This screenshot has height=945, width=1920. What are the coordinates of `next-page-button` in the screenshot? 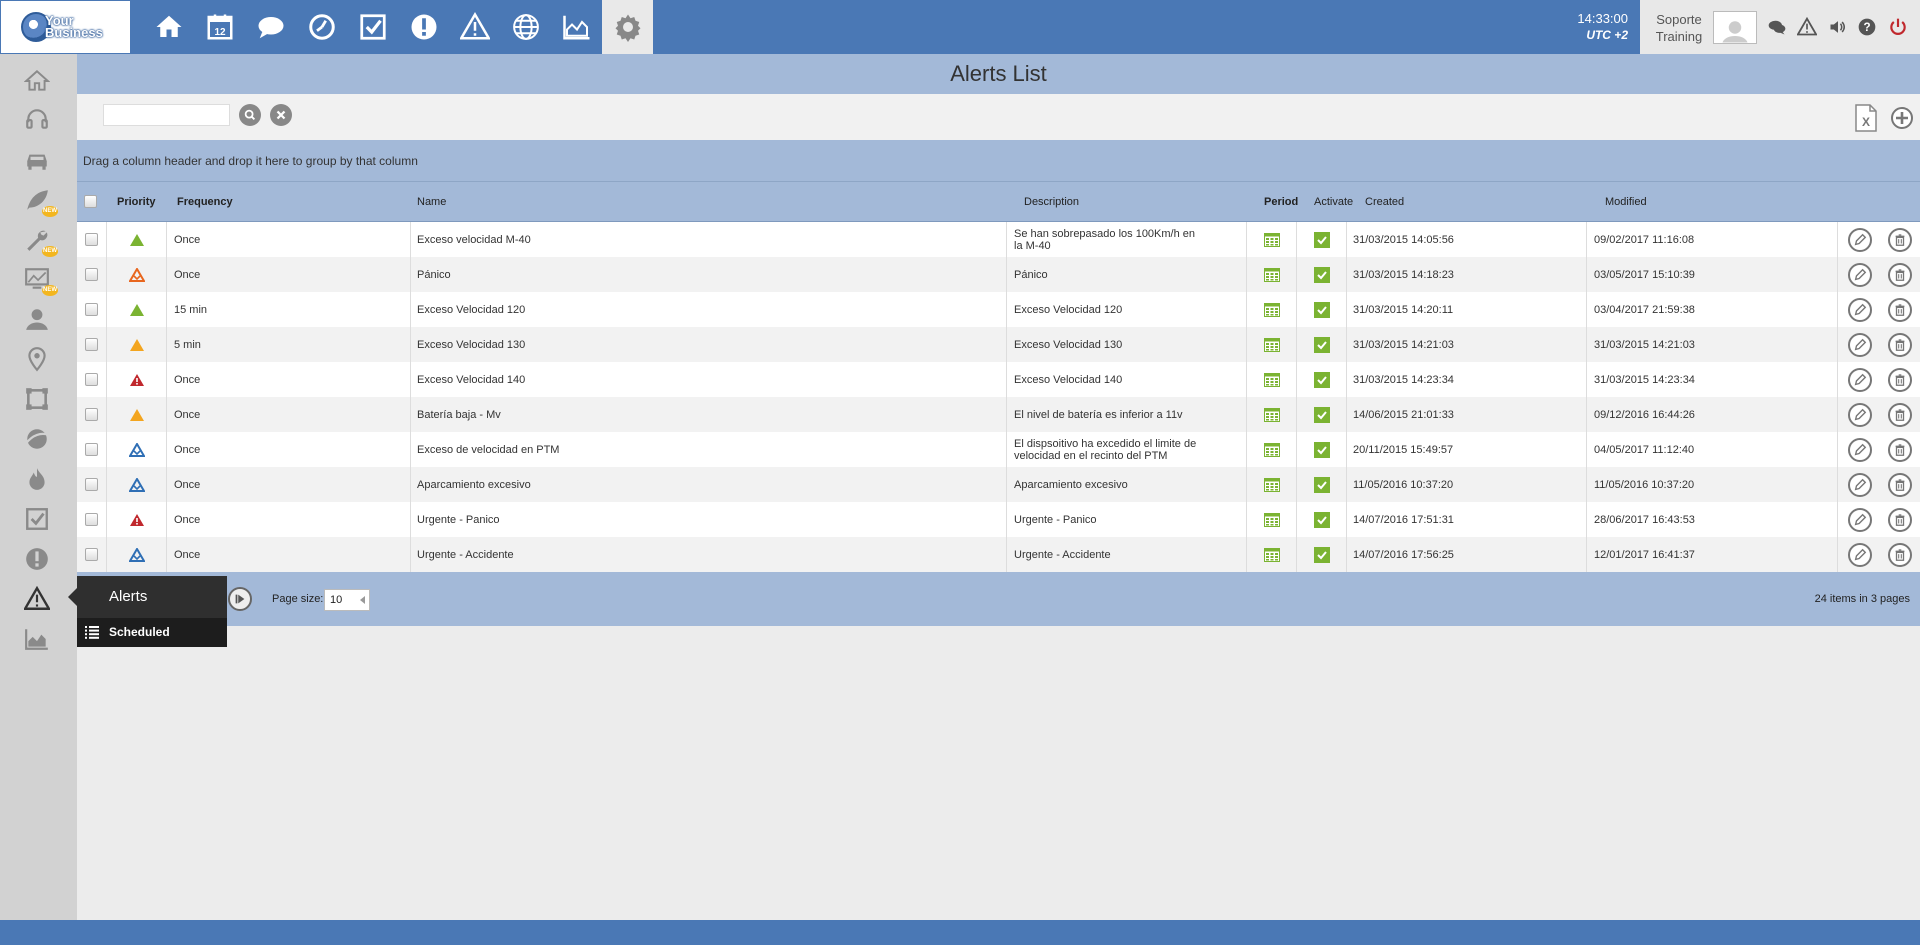 It's located at (240, 599).